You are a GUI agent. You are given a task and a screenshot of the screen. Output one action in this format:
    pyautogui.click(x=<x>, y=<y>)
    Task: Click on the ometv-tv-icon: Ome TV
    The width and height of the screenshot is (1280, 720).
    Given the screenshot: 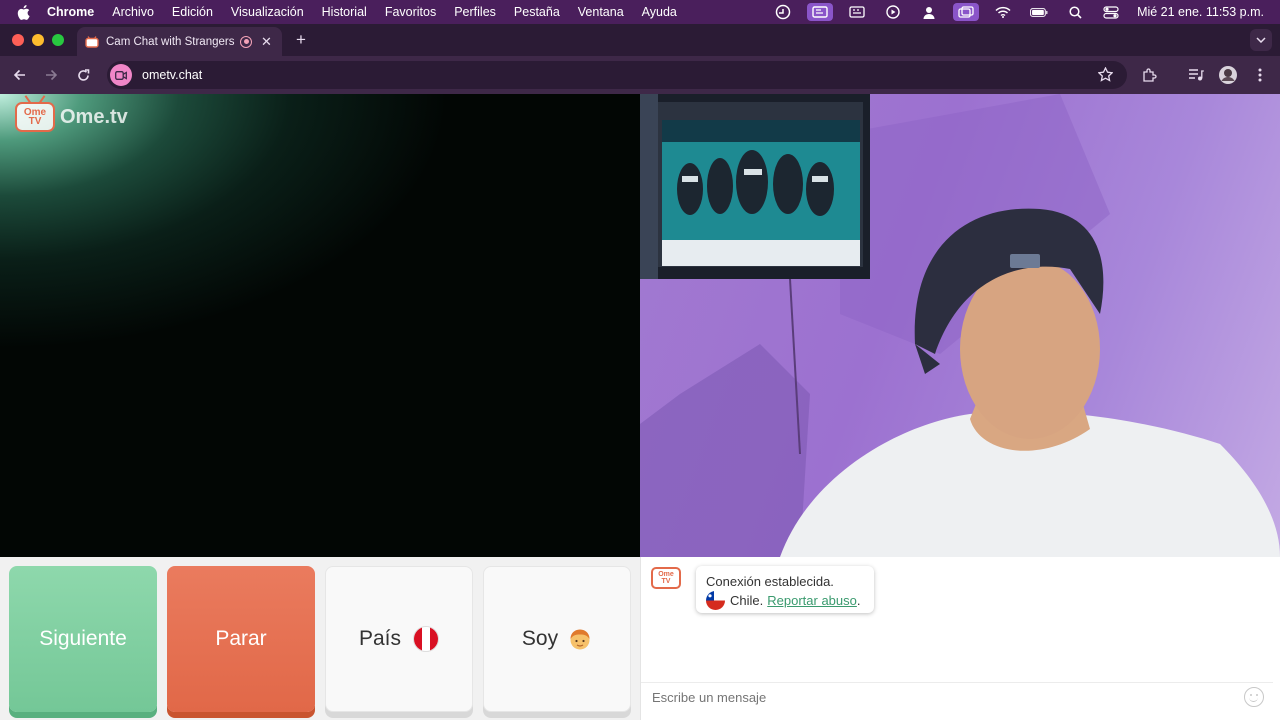 What is the action you would take?
    pyautogui.click(x=35, y=117)
    